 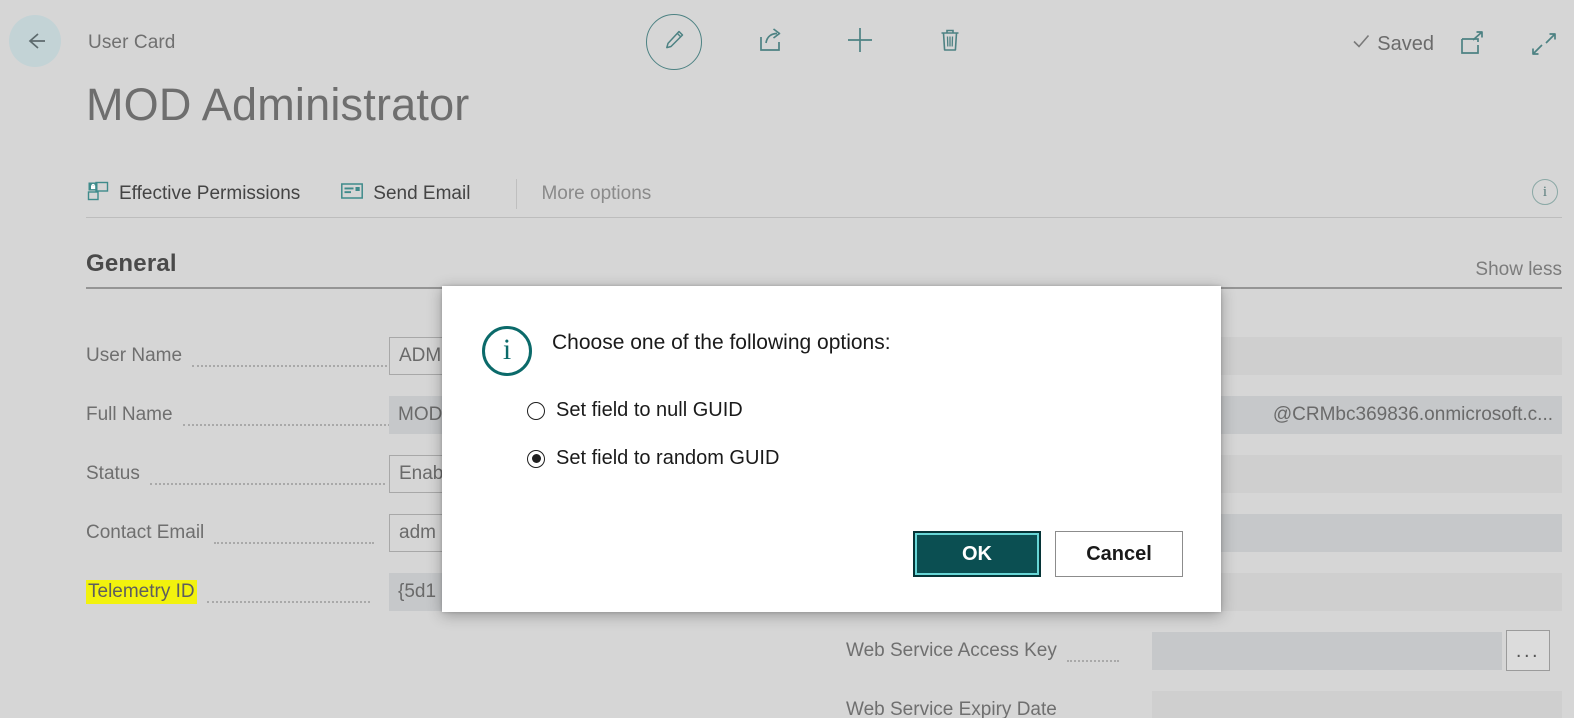 I want to click on new-button, so click(x=860, y=42).